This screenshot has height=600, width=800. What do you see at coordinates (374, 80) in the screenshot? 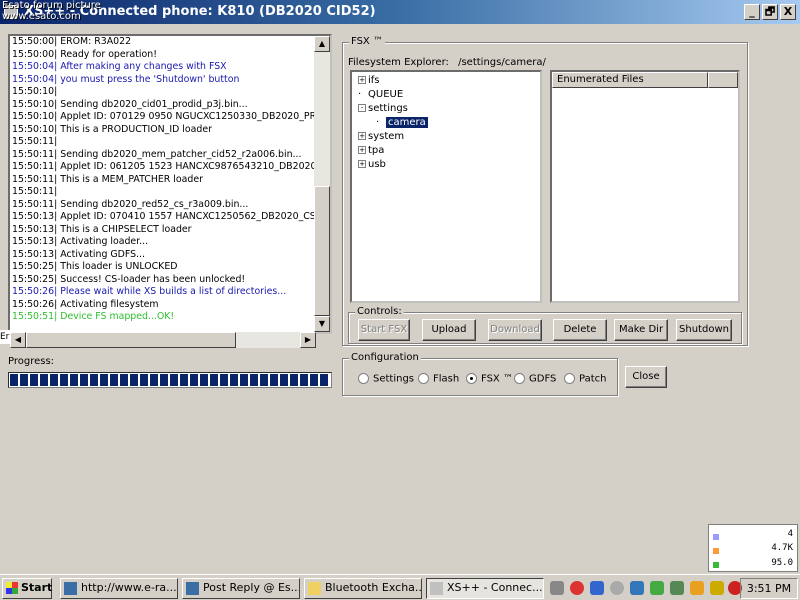
I see `tree-node-label: ifs` at bounding box center [374, 80].